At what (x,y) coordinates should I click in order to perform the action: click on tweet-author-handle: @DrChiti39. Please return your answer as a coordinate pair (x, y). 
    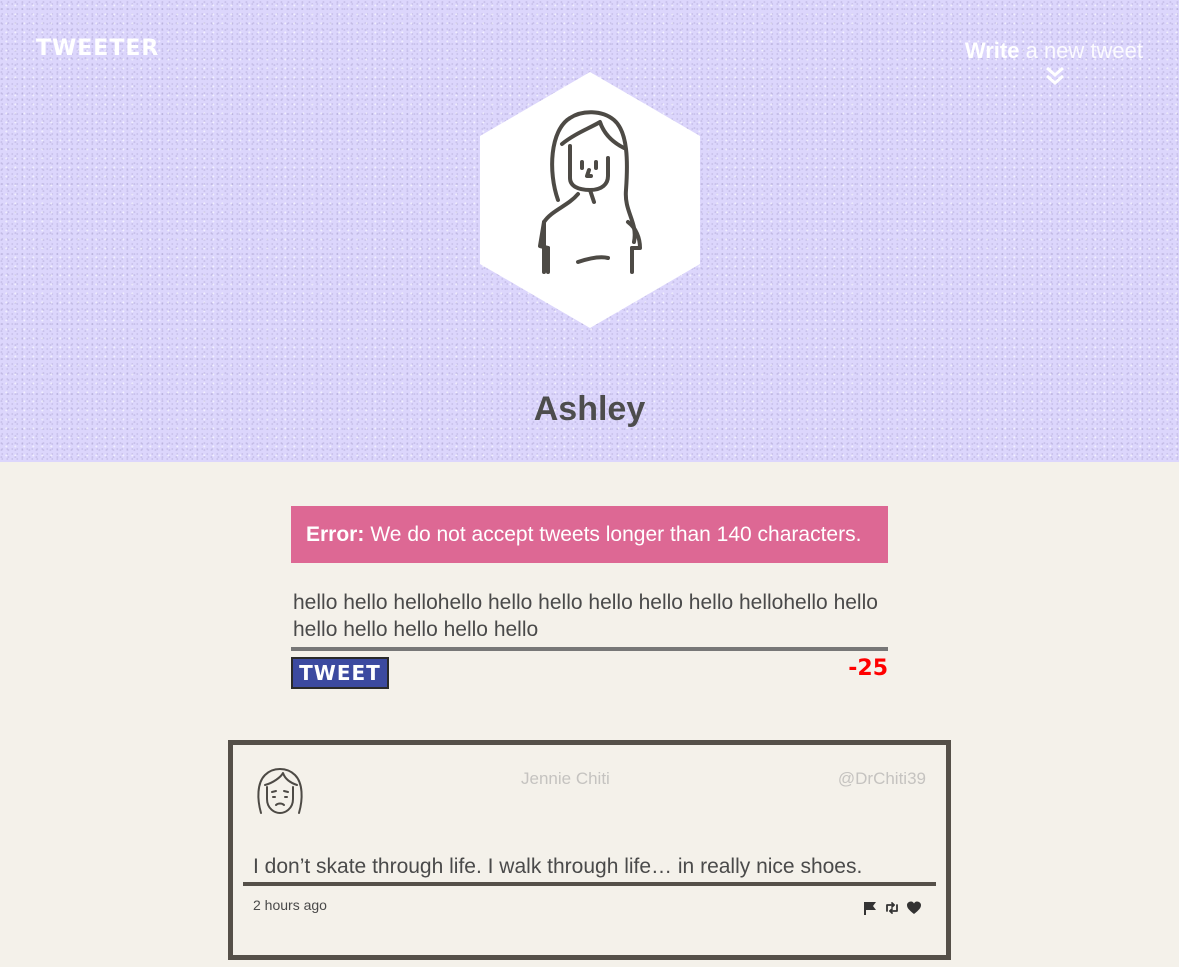
    Looking at the image, I should click on (881, 778).